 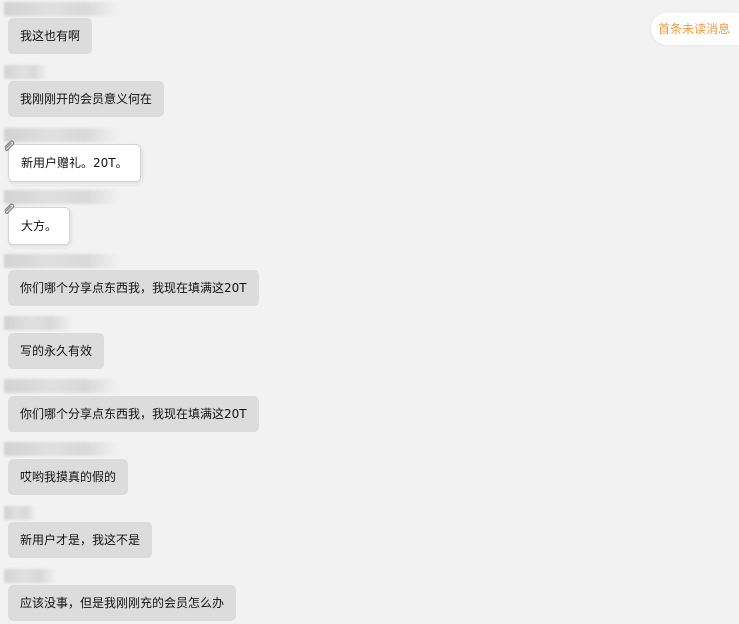 What do you see at coordinates (86, 99) in the screenshot?
I see `message-bubble: 我刚刚开的会员意义何在` at bounding box center [86, 99].